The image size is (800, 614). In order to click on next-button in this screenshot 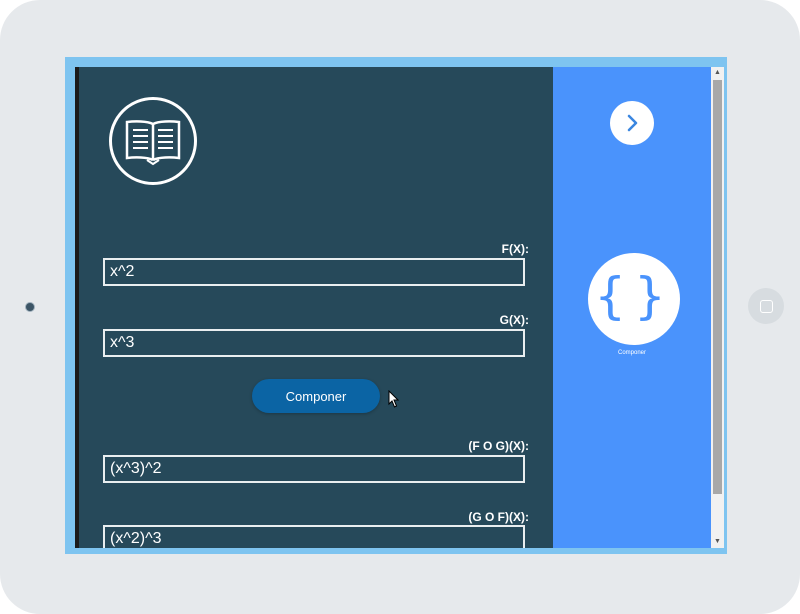, I will do `click(632, 123)`.